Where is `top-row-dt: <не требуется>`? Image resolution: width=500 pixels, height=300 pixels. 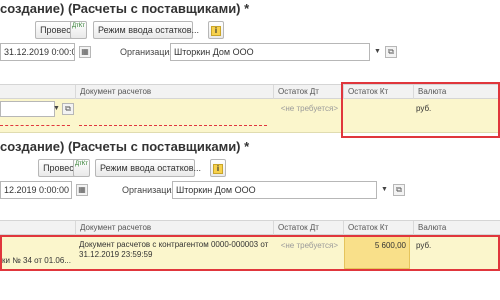
top-row-dt: <не требуется> is located at coordinates (309, 108).